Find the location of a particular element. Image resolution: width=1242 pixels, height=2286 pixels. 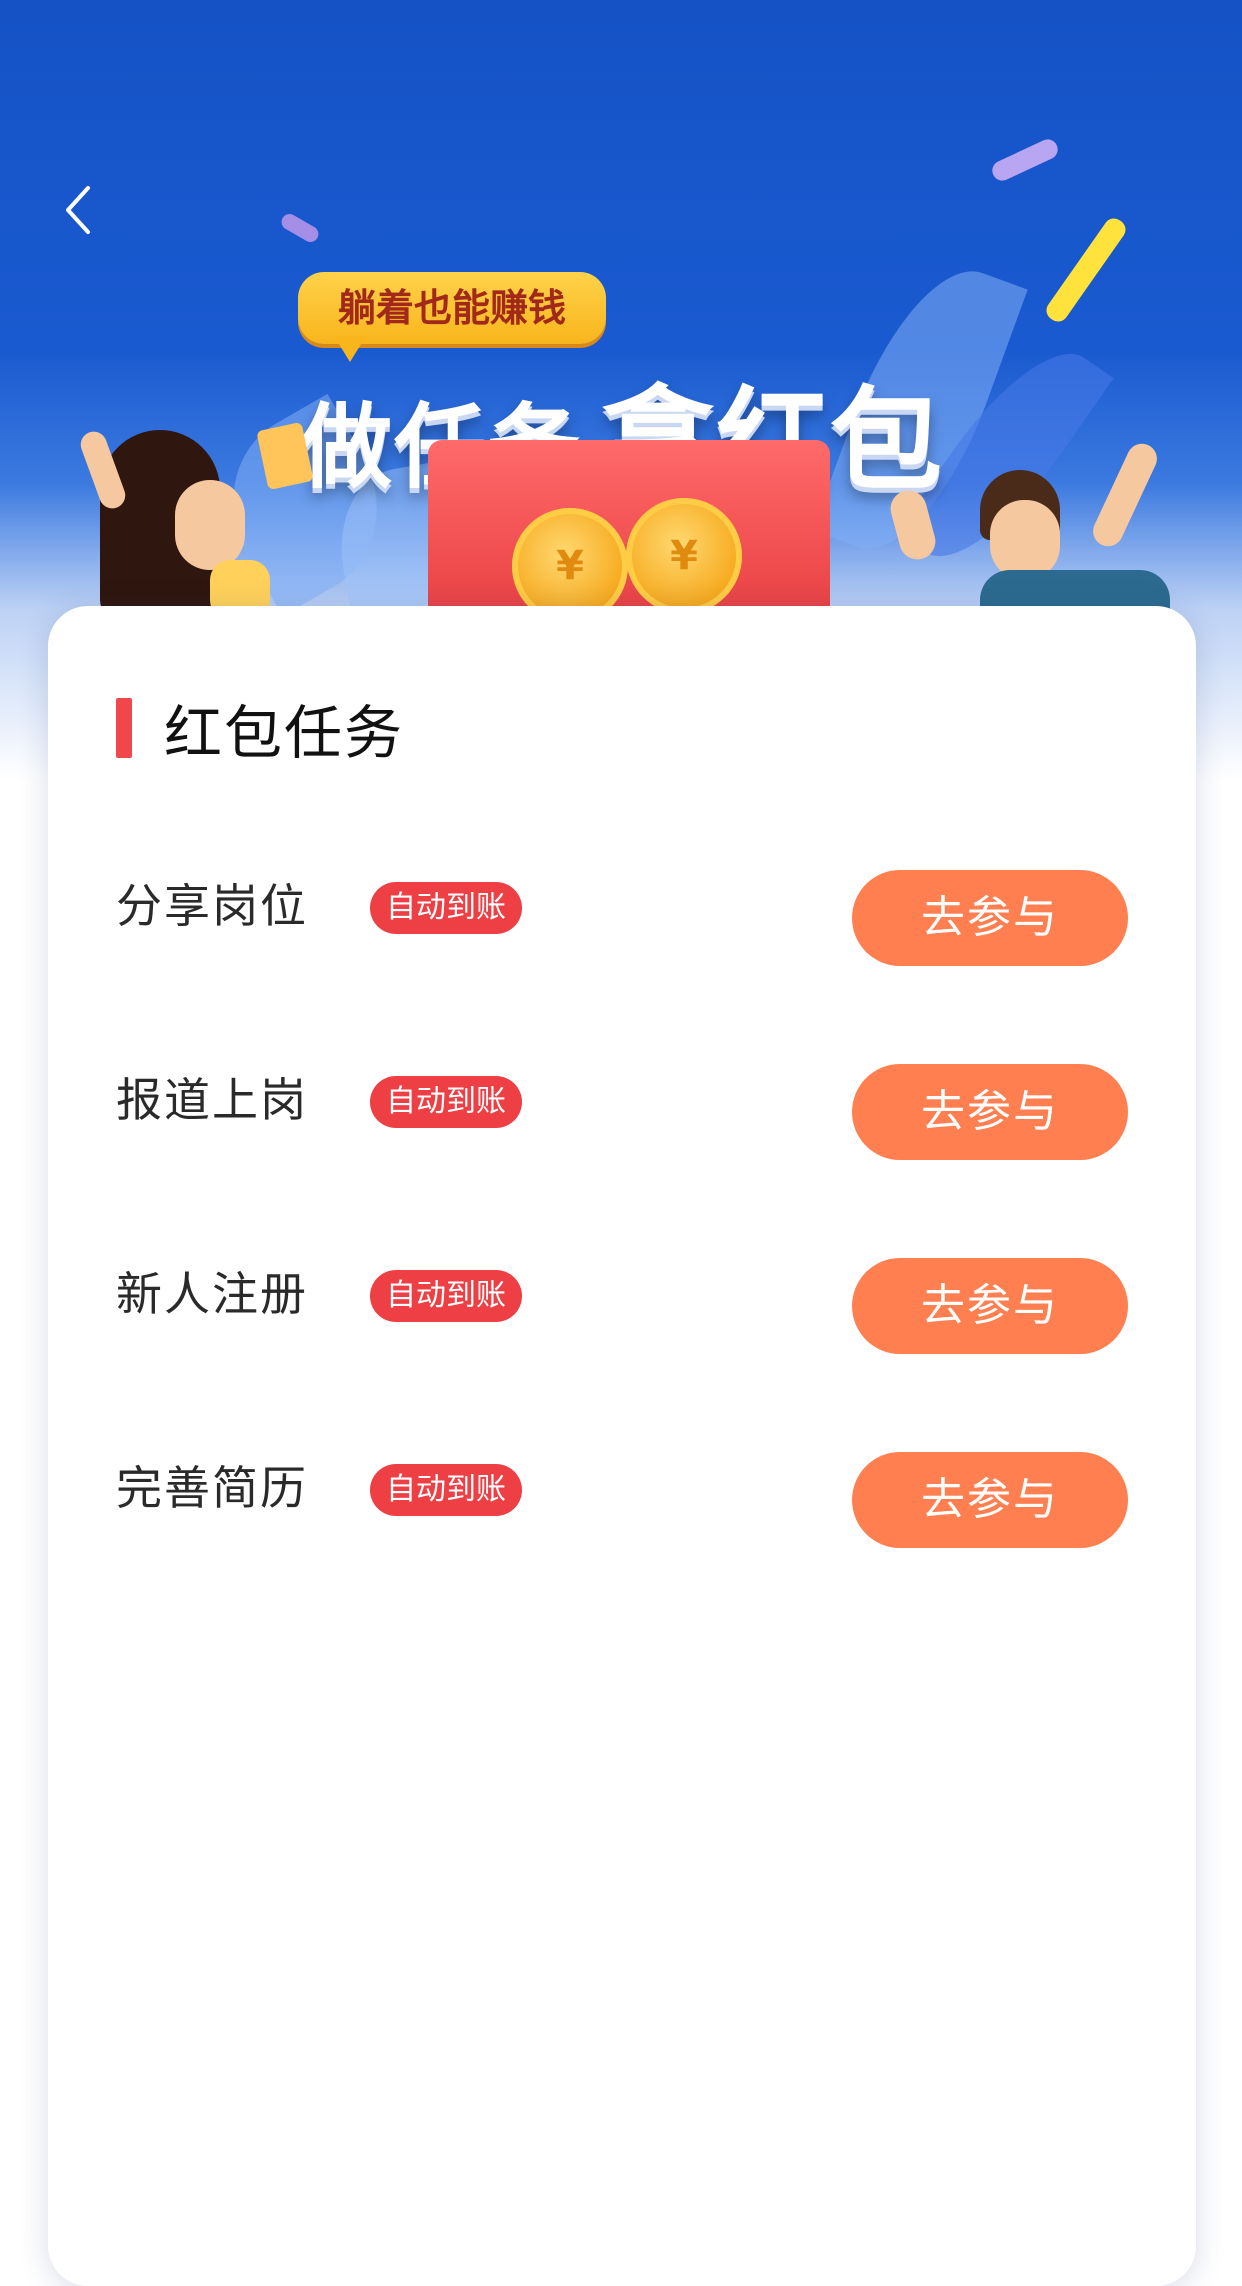

task-name: 分享岗位 is located at coordinates (212, 906).